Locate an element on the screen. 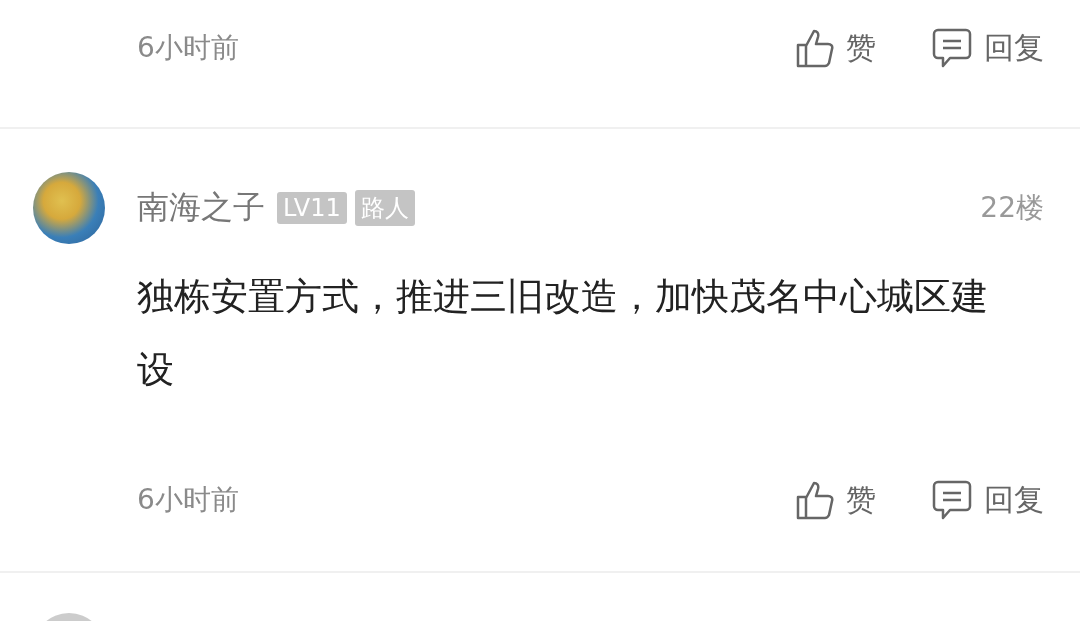 This screenshot has height=621, width=1080. author-name: 南海之子 is located at coordinates (201, 208).